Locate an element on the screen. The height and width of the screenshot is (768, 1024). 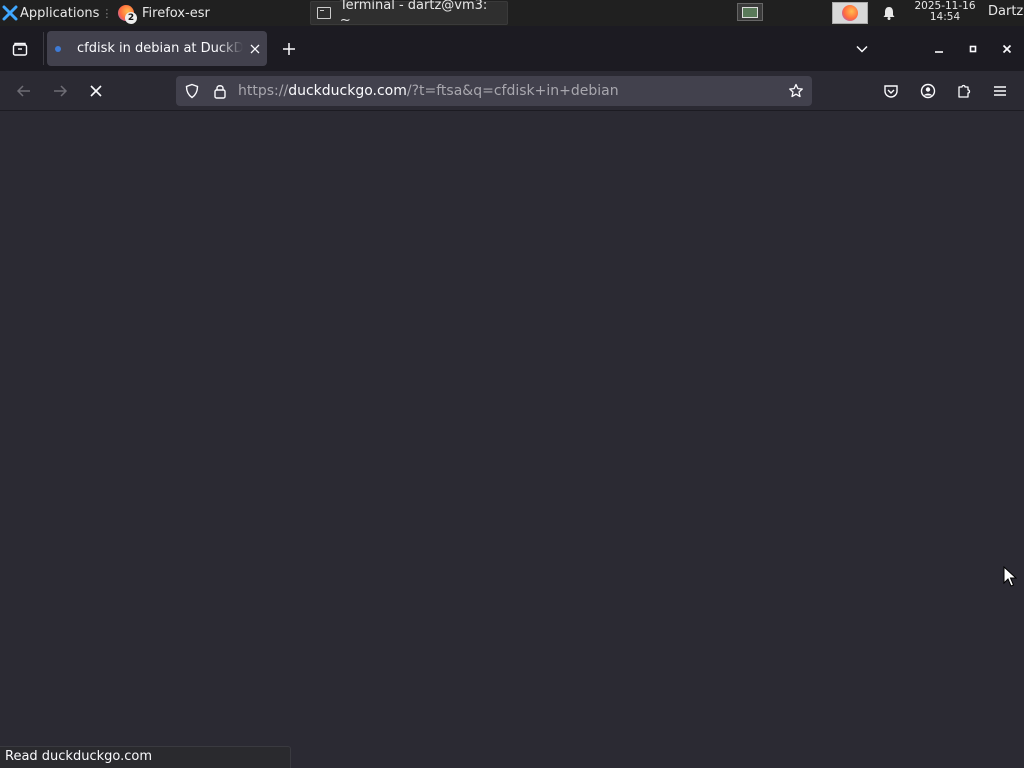
taskbar-terminal: Terminal - dartz@vm3: ~ is located at coordinates (409, 14).